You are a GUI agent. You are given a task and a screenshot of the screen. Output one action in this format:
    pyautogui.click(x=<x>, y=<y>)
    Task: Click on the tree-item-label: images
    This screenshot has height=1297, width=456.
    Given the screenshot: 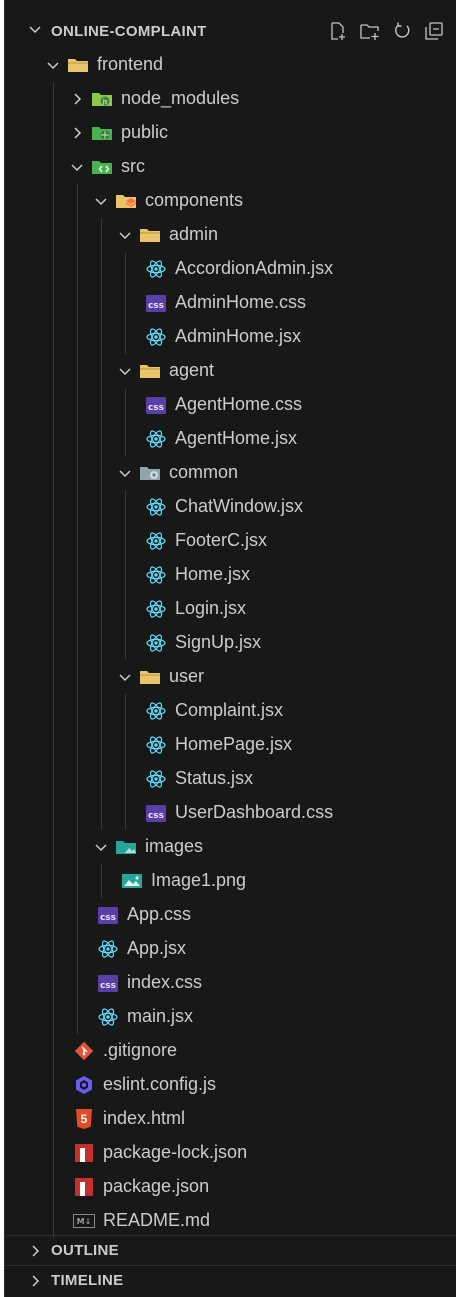 What is the action you would take?
    pyautogui.click(x=174, y=846)
    